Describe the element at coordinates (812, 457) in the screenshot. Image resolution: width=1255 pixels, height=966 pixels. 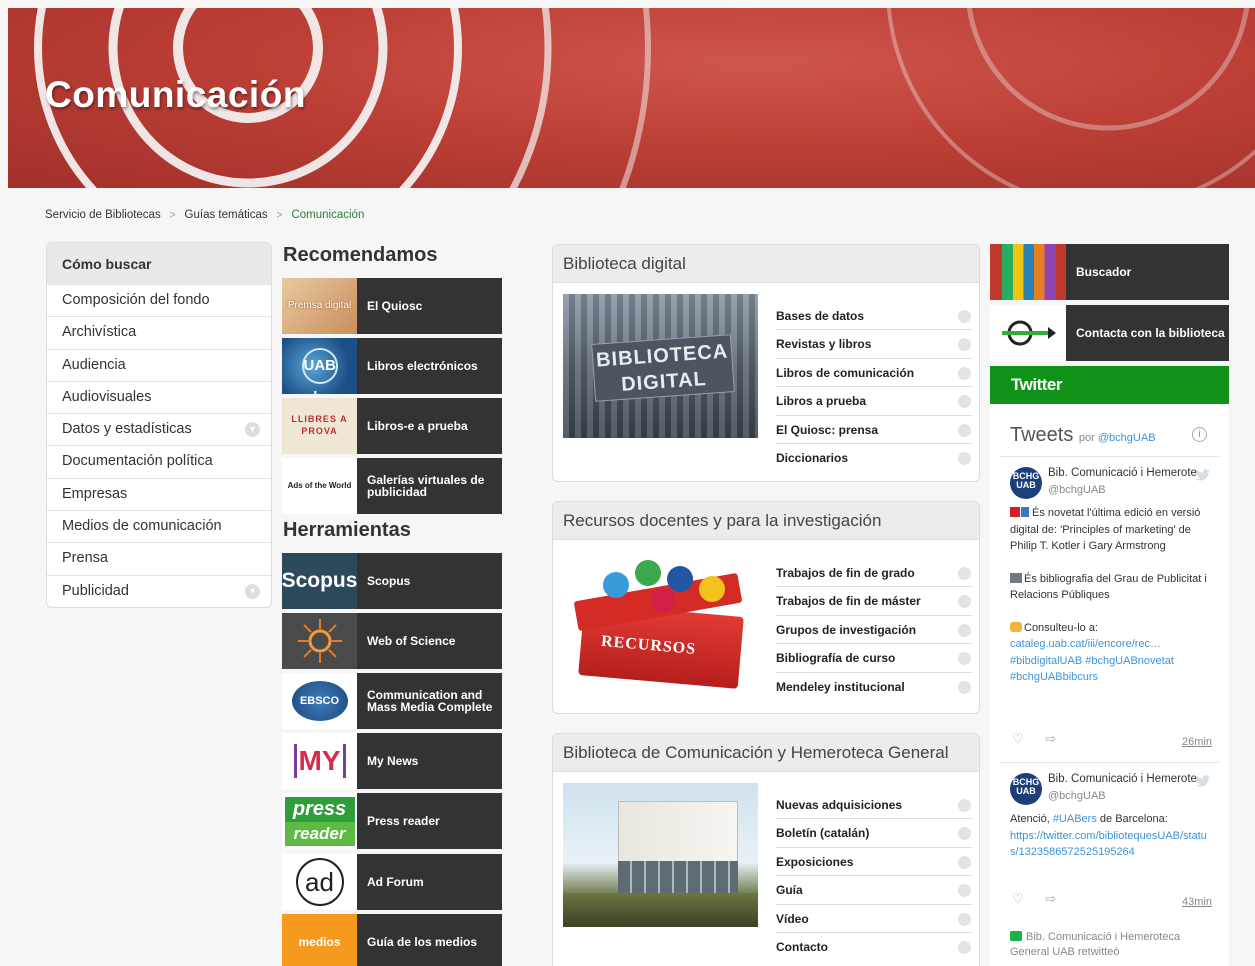
I see `panel-link-label: Diccionarios` at that location.